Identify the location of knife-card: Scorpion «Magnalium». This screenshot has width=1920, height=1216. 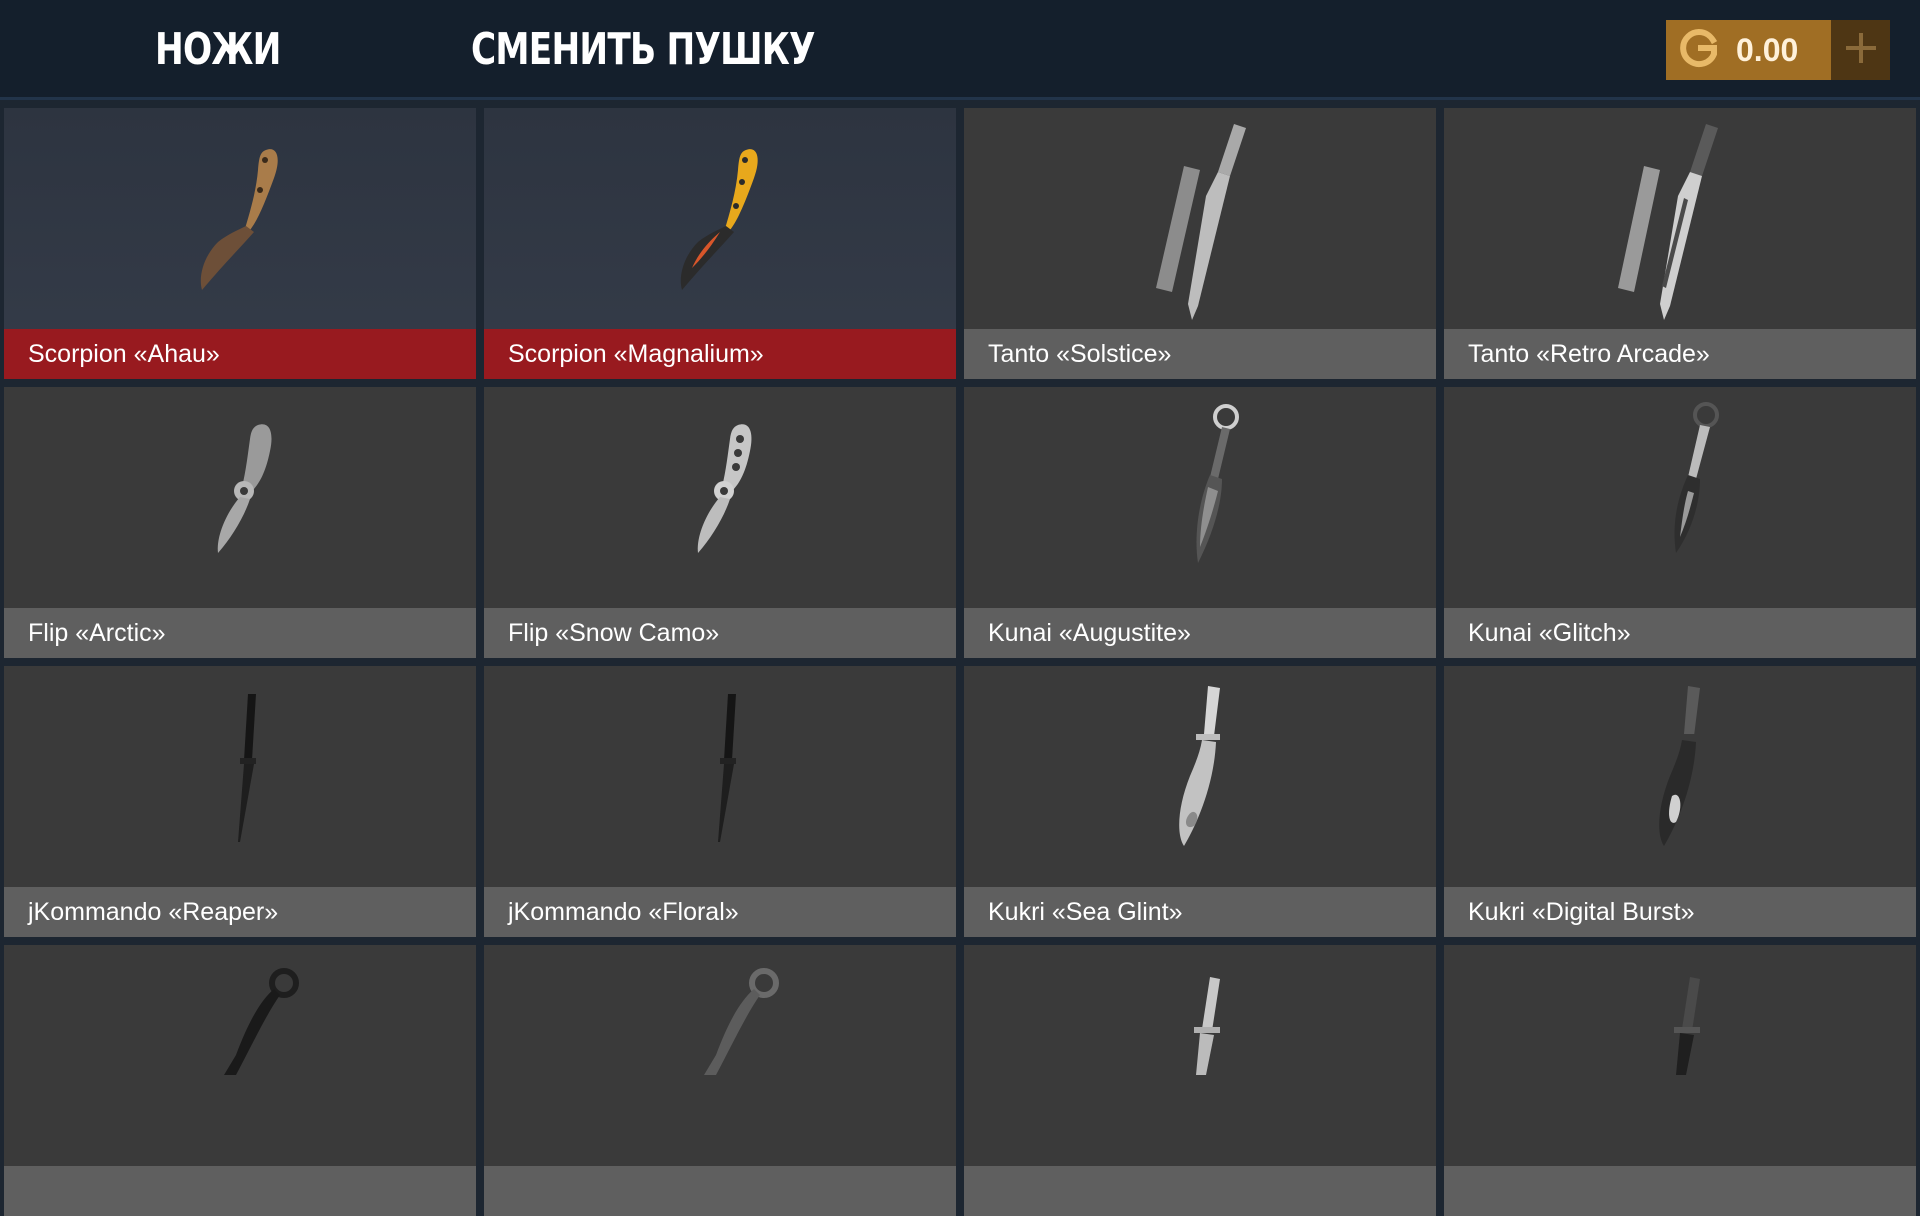
(720, 243).